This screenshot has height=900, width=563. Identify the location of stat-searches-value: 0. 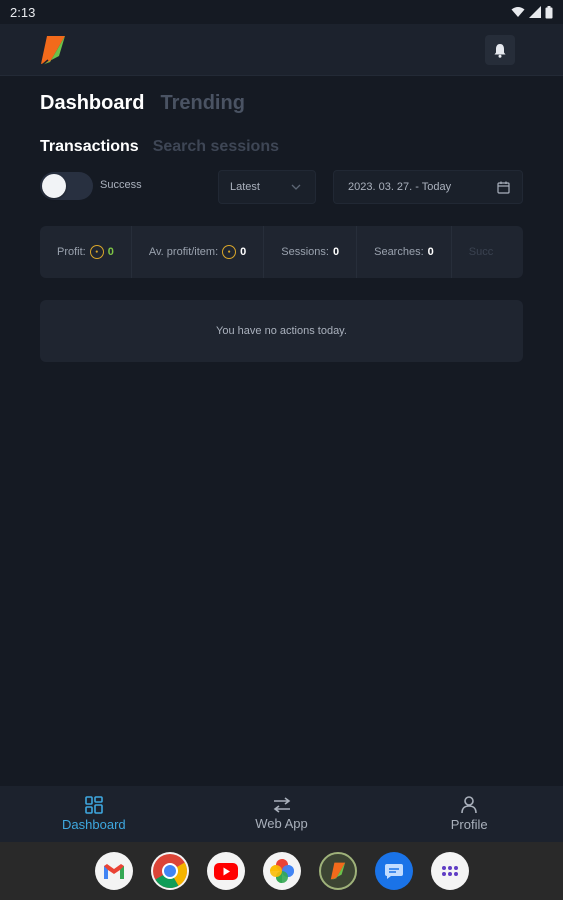
(430, 252).